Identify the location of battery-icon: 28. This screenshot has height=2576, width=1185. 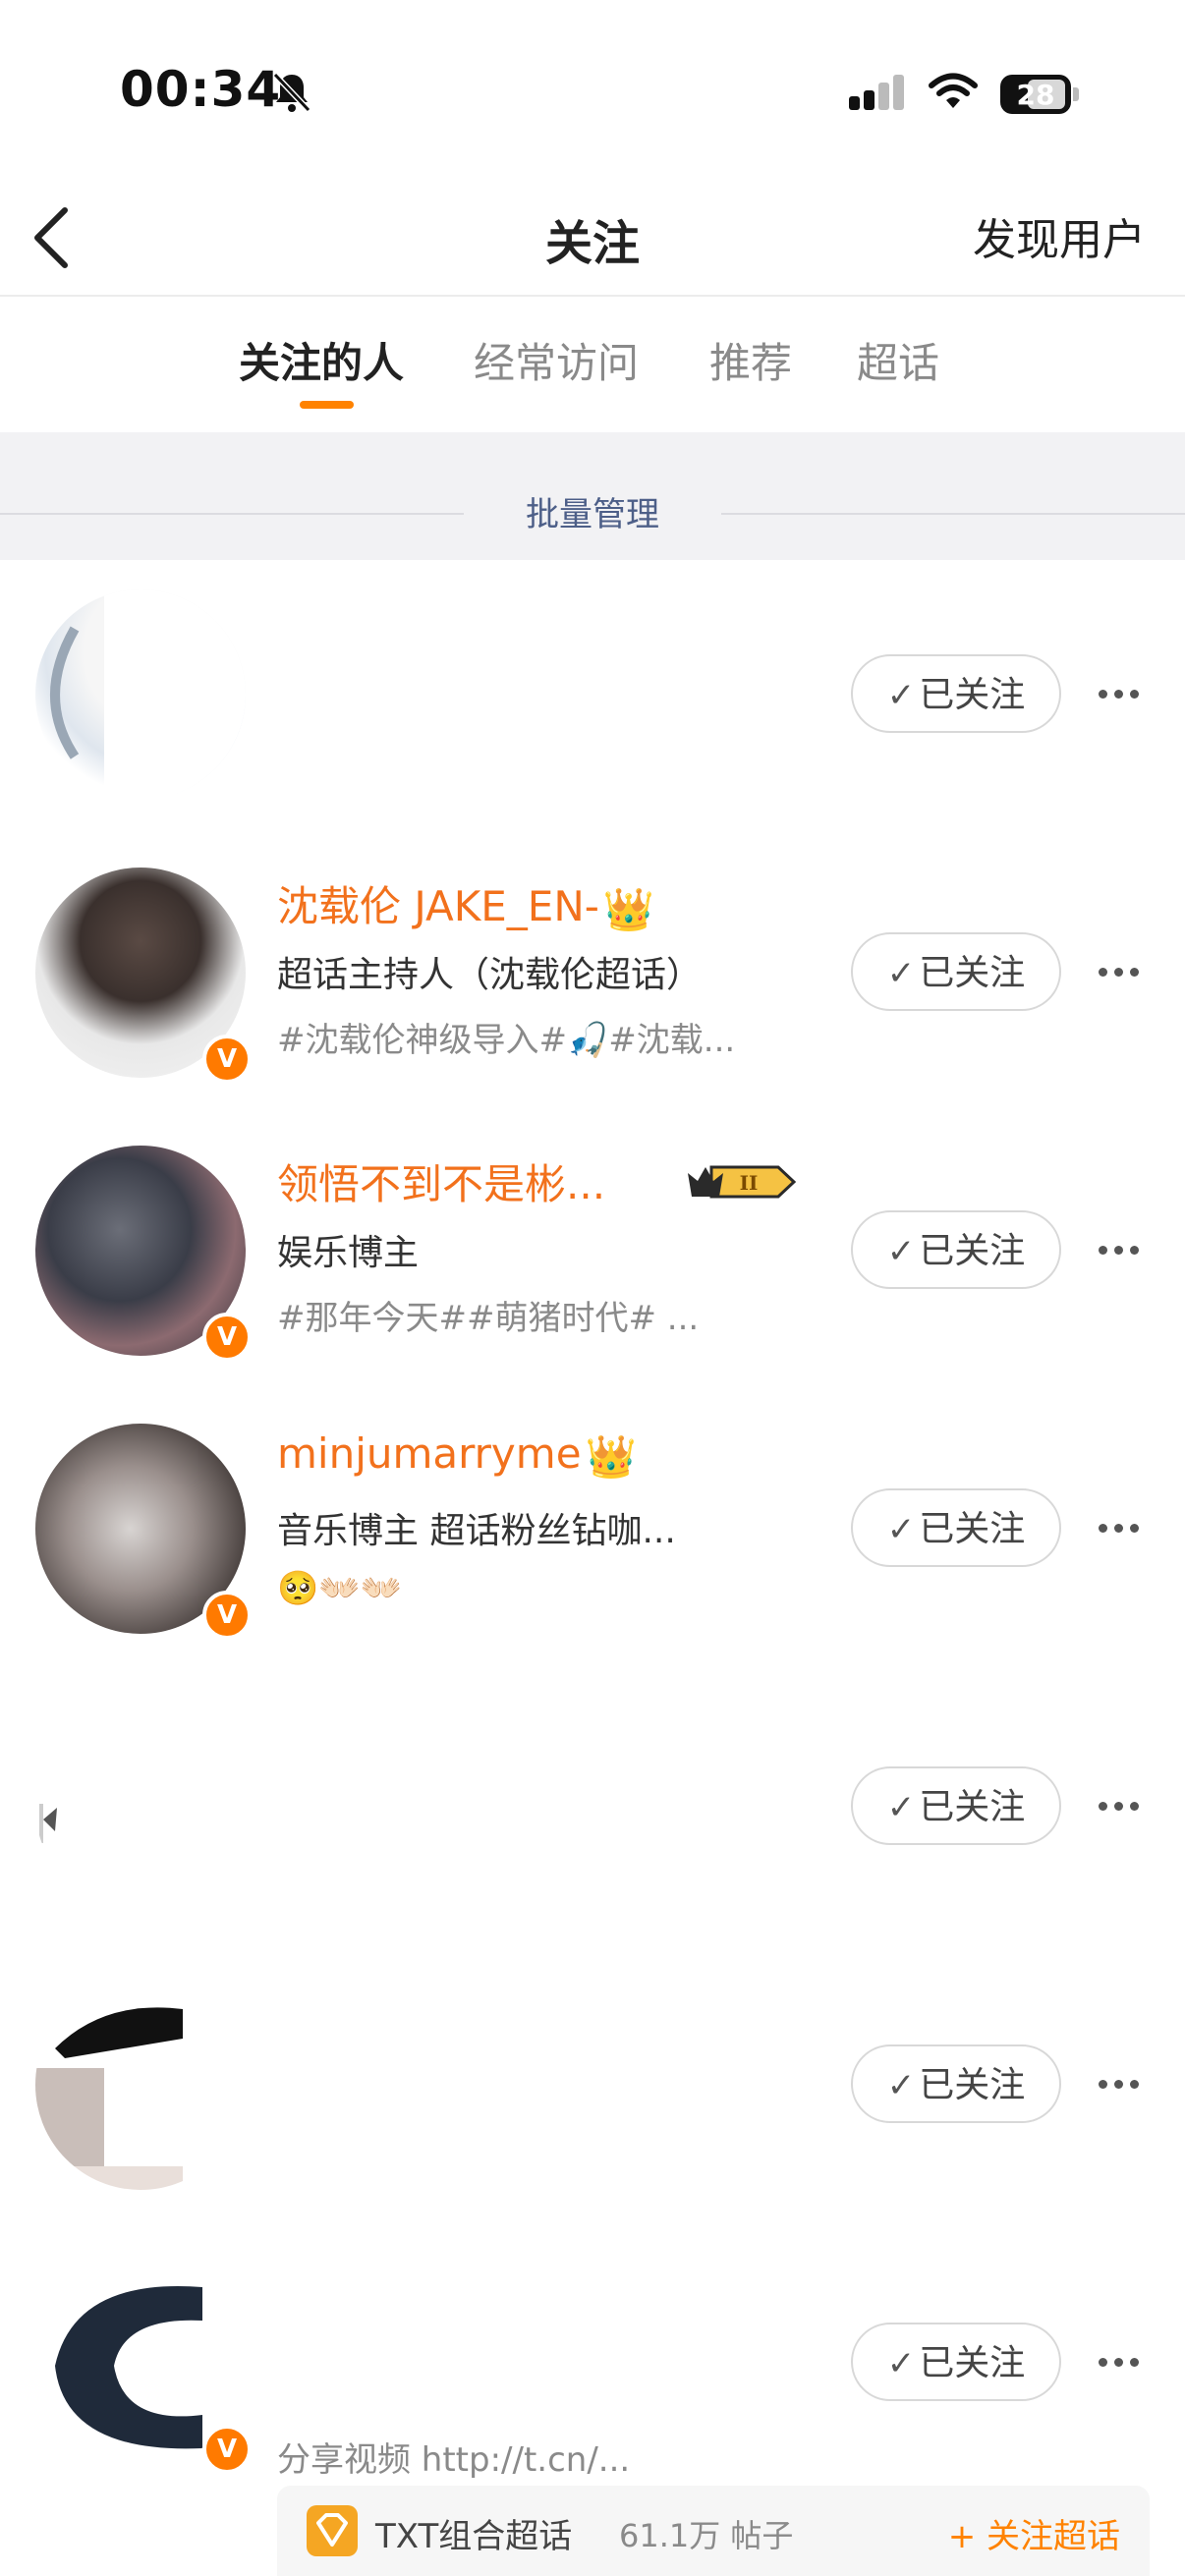
(1035, 94).